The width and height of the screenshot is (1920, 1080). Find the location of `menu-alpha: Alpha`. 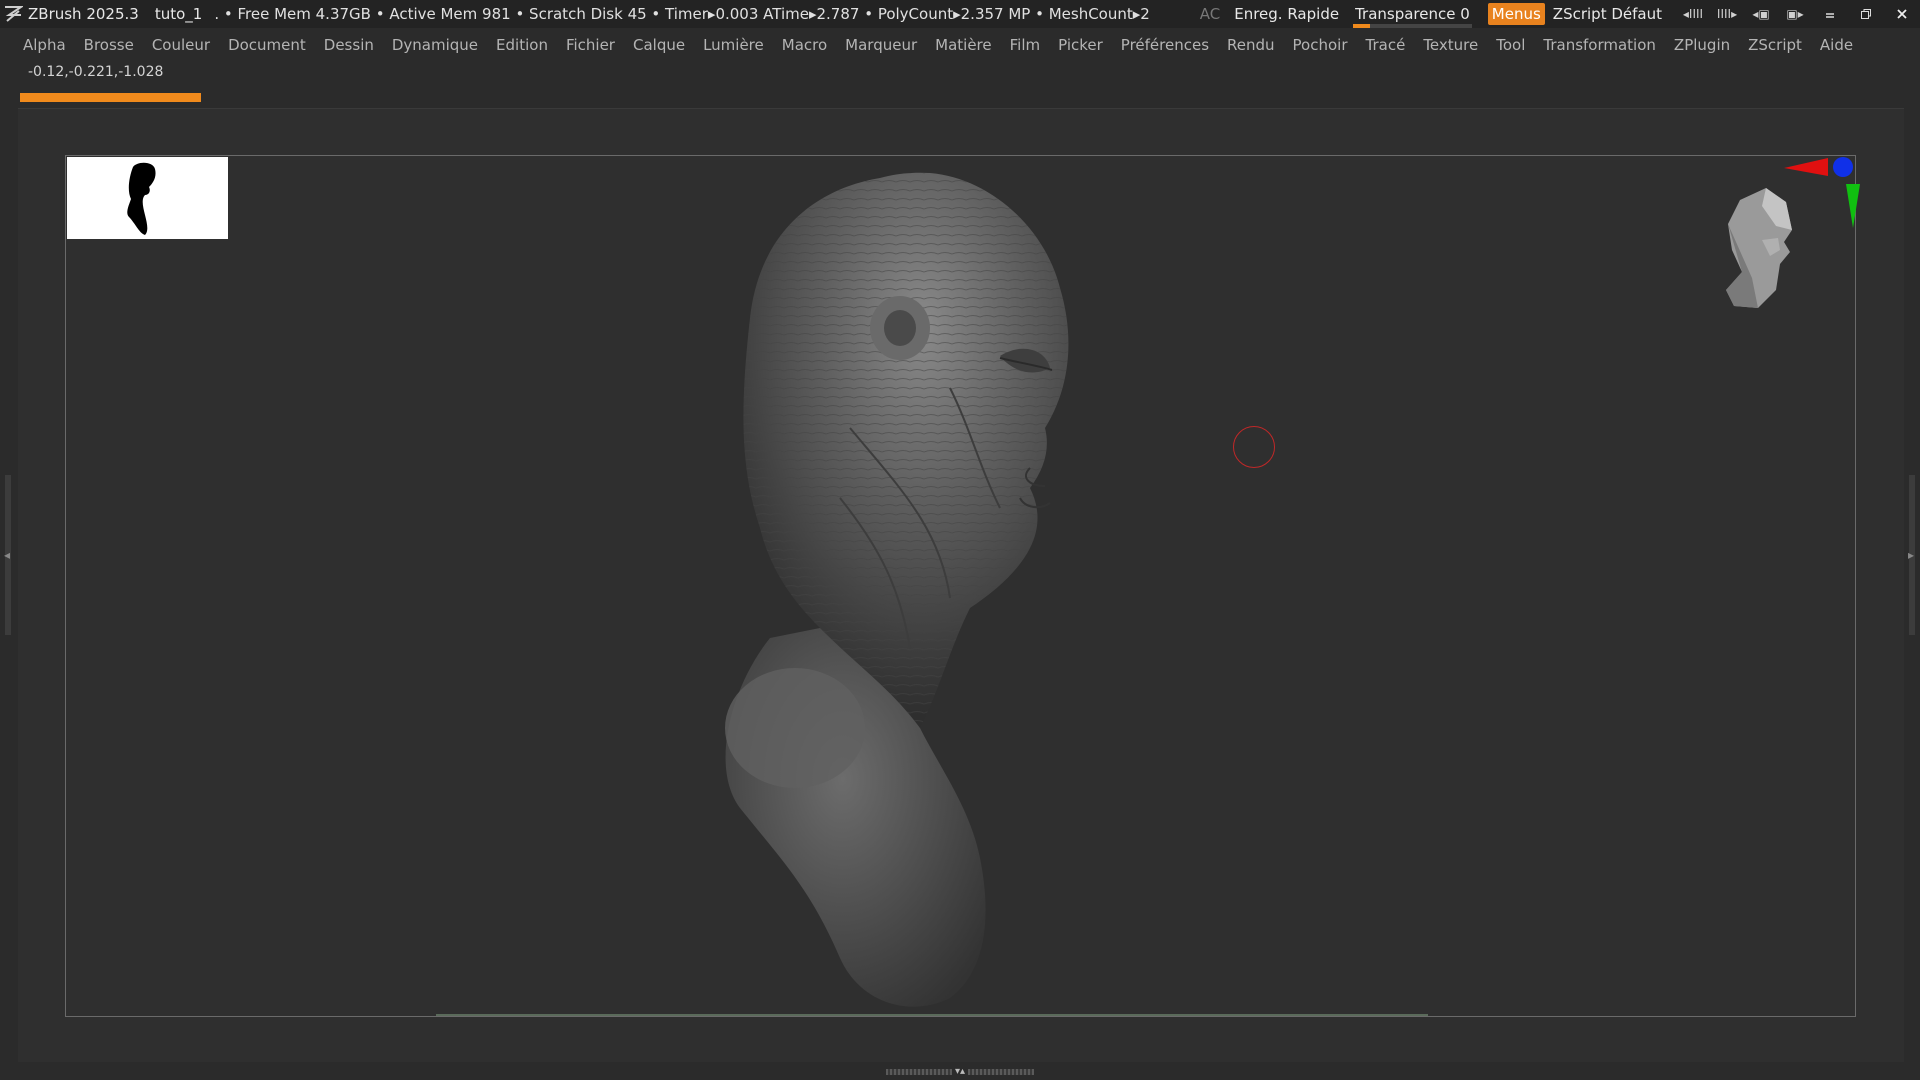

menu-alpha: Alpha is located at coordinates (44, 45).